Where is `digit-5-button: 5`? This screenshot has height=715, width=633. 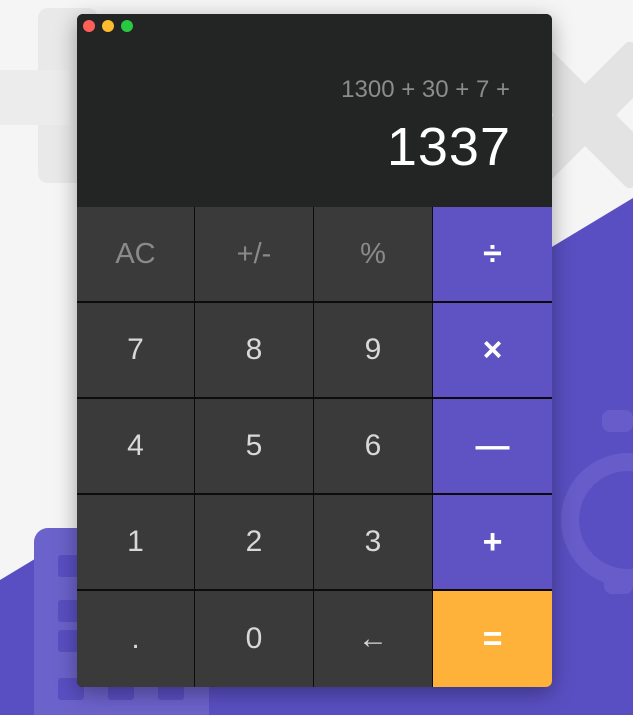 digit-5-button: 5 is located at coordinates (254, 446).